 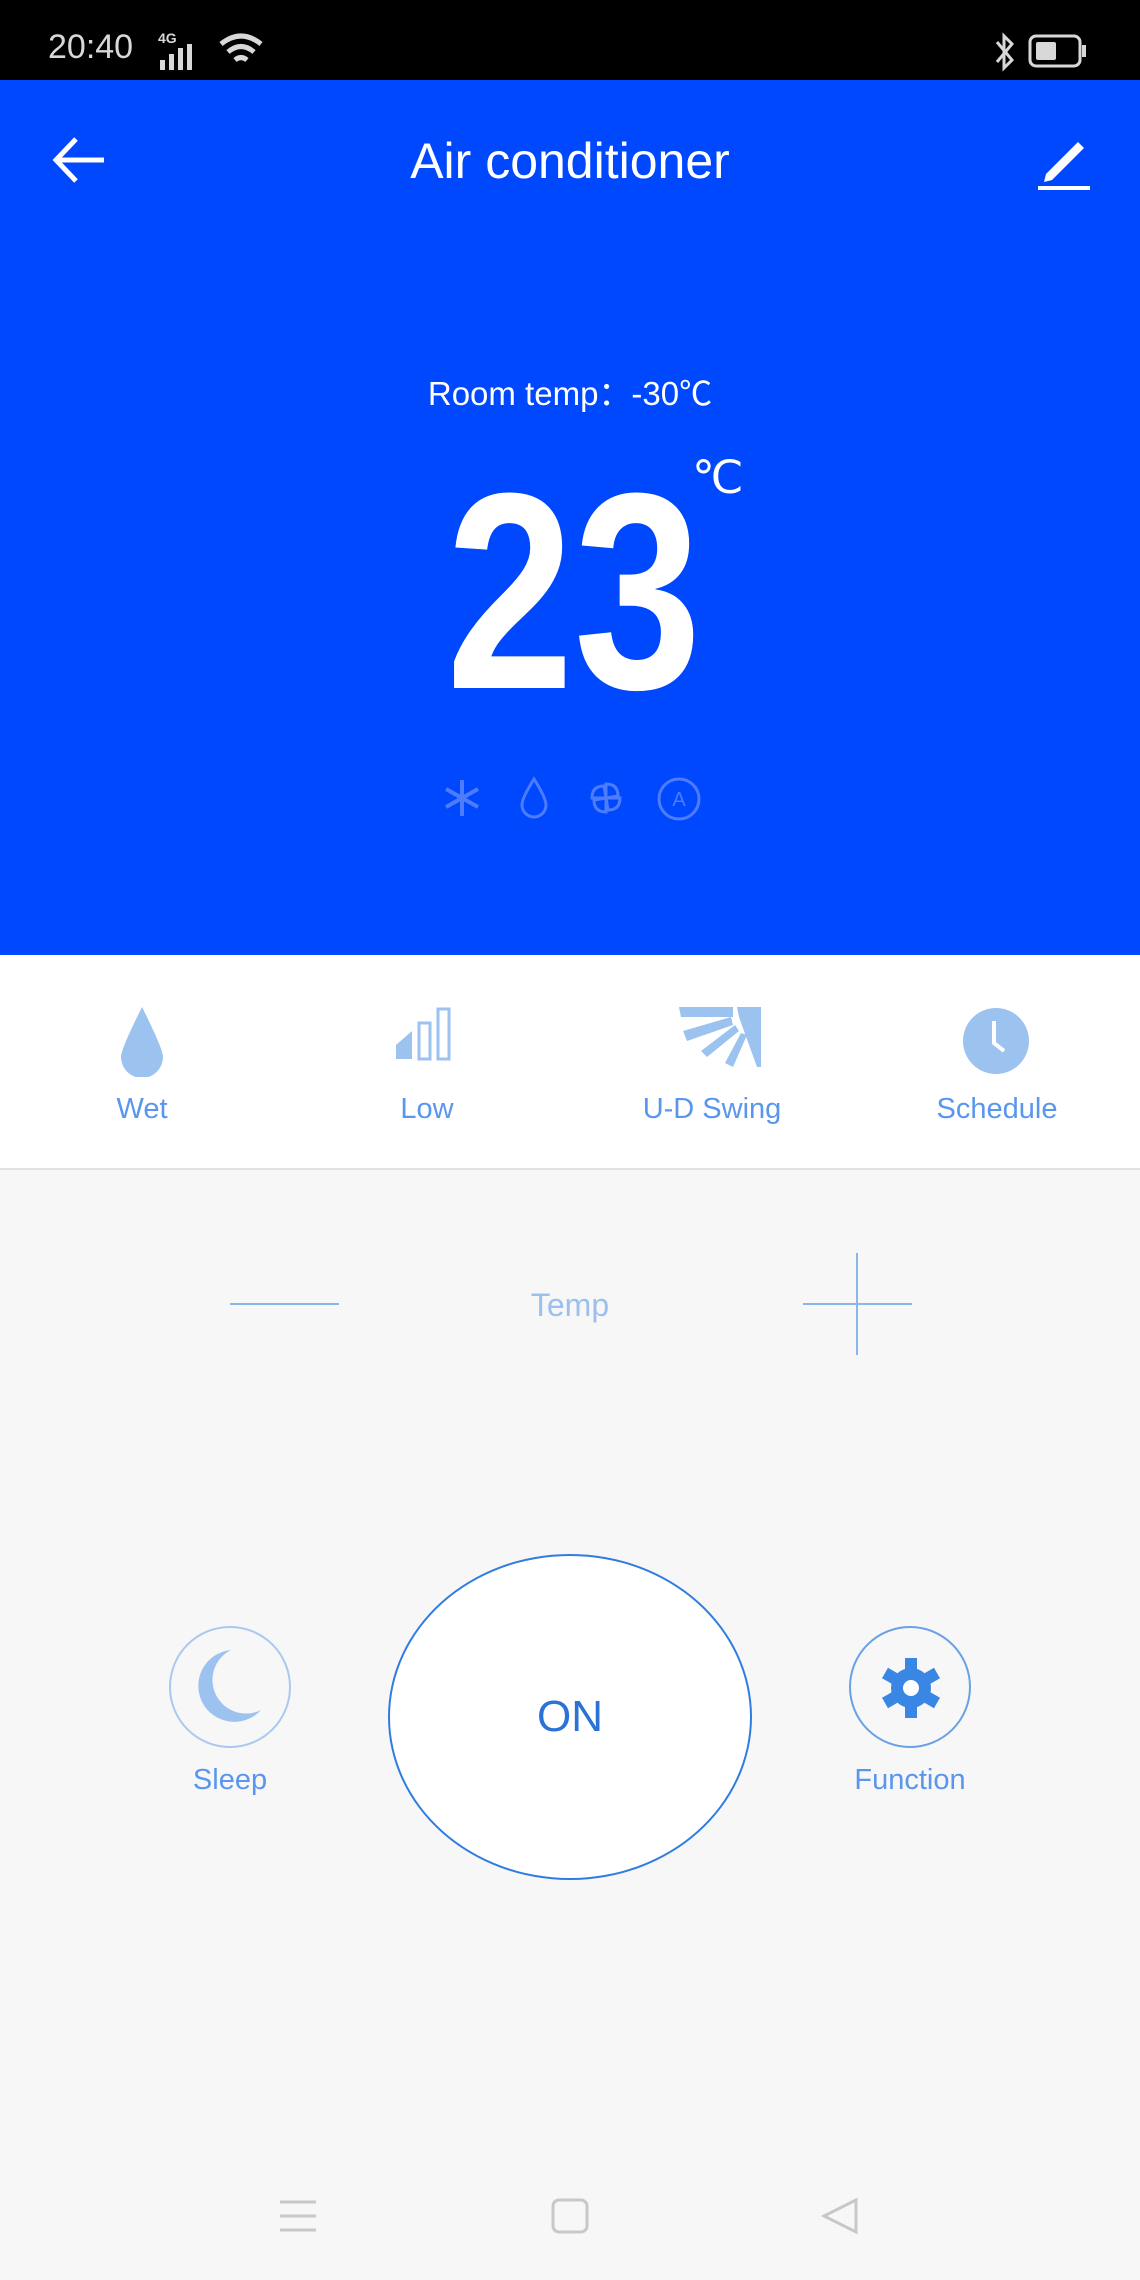 What do you see at coordinates (997, 1109) in the screenshot?
I see `schedule-label: Schedule` at bounding box center [997, 1109].